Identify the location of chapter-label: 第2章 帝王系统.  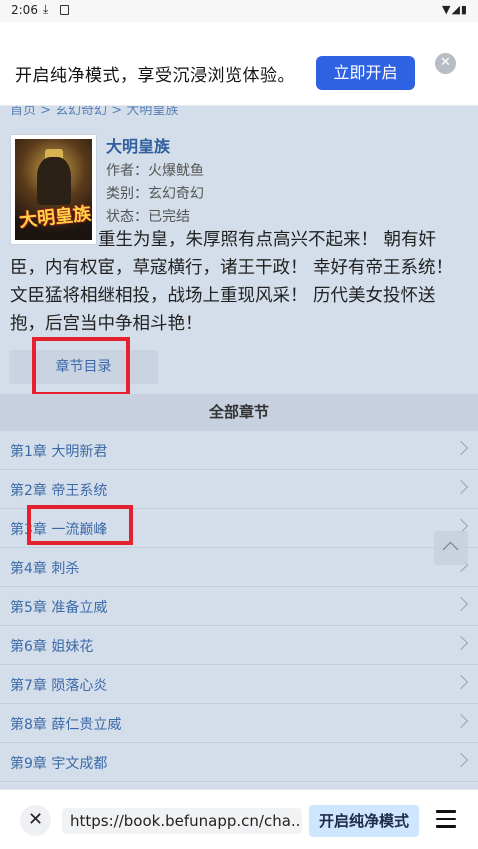
(59, 491).